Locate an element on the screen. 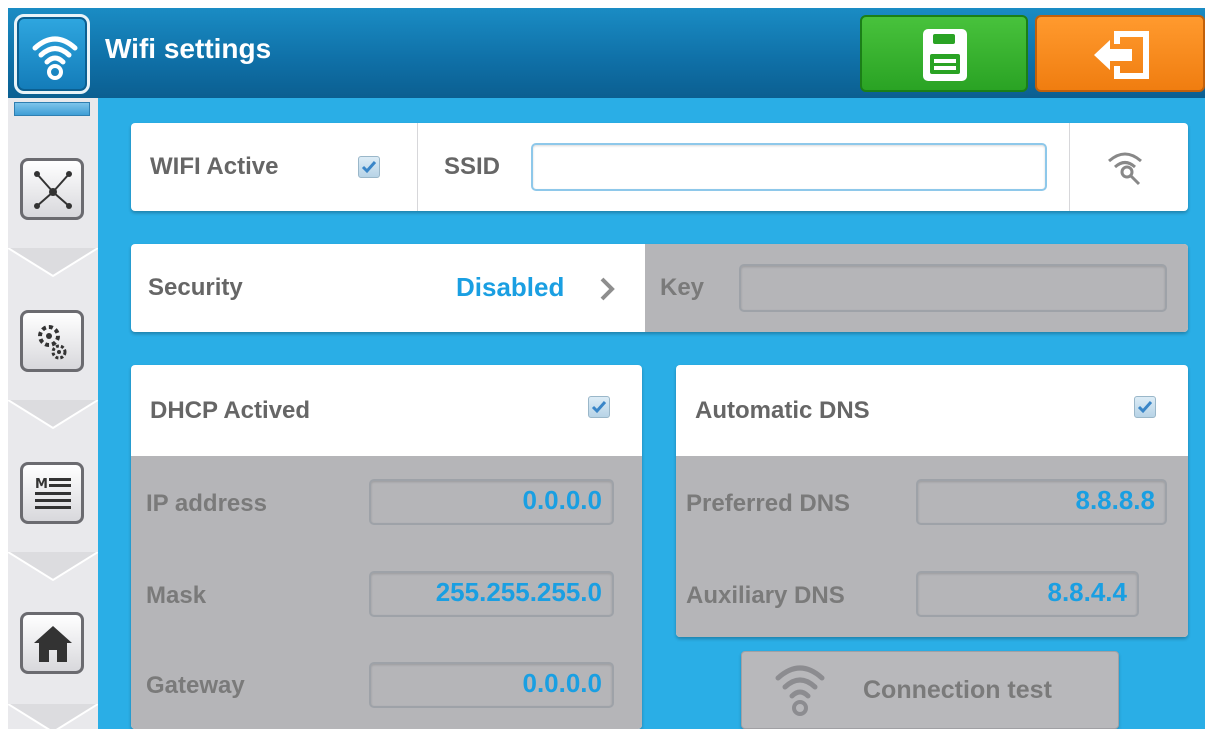 The width and height of the screenshot is (1205, 729). preferred-dns-label: Preferred DNS is located at coordinates (768, 503).